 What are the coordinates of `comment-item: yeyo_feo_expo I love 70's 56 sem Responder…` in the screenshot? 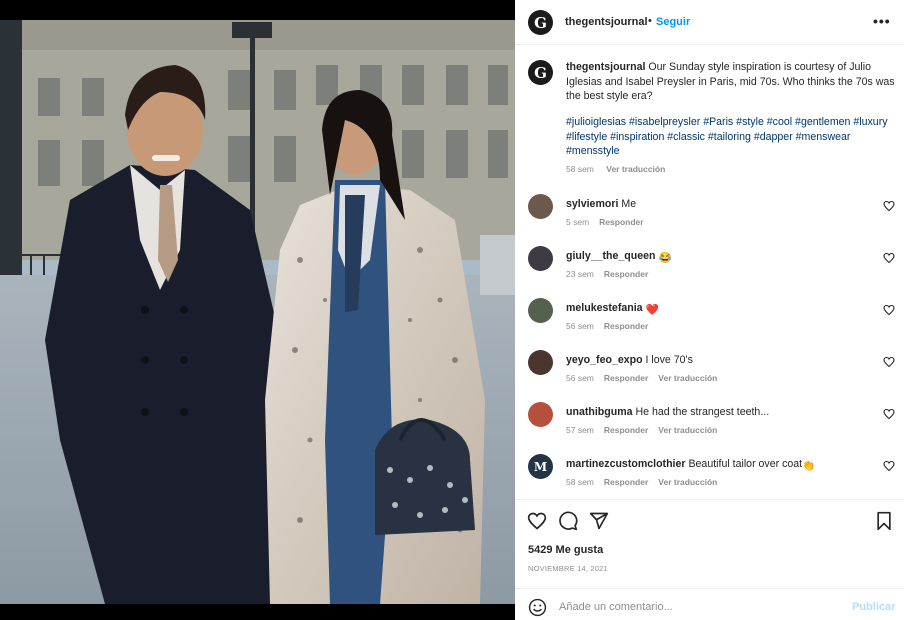 It's located at (713, 374).